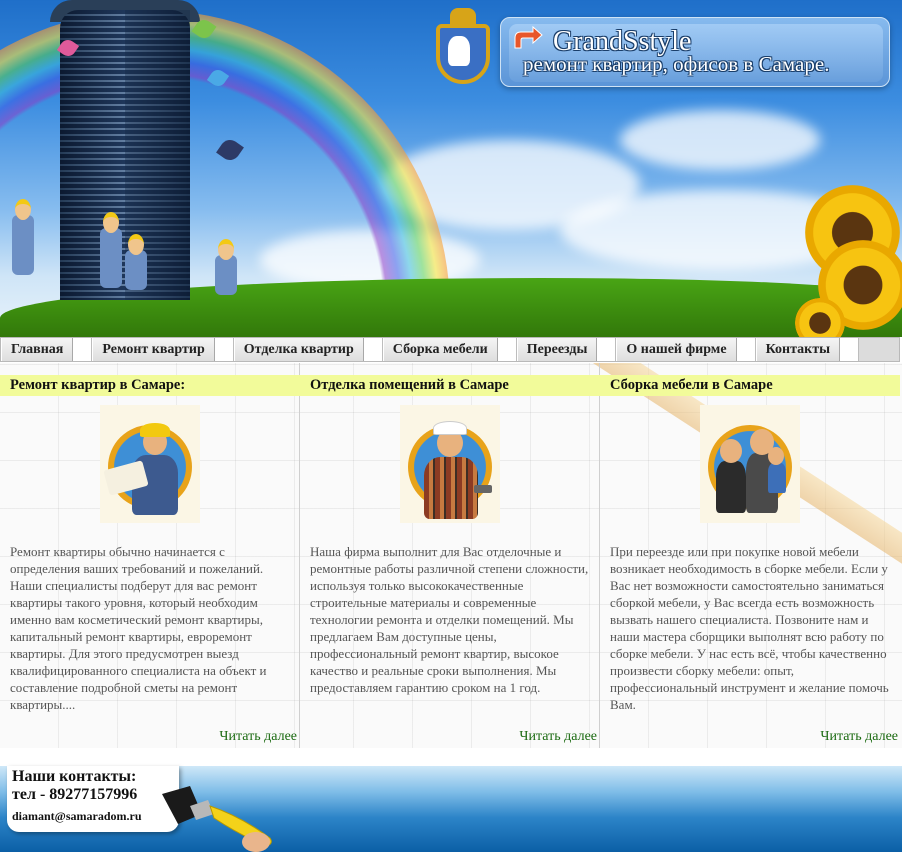  Describe the element at coordinates (450, 385) in the screenshot. I see `column-title: Отделка помещений в Самаре` at that location.